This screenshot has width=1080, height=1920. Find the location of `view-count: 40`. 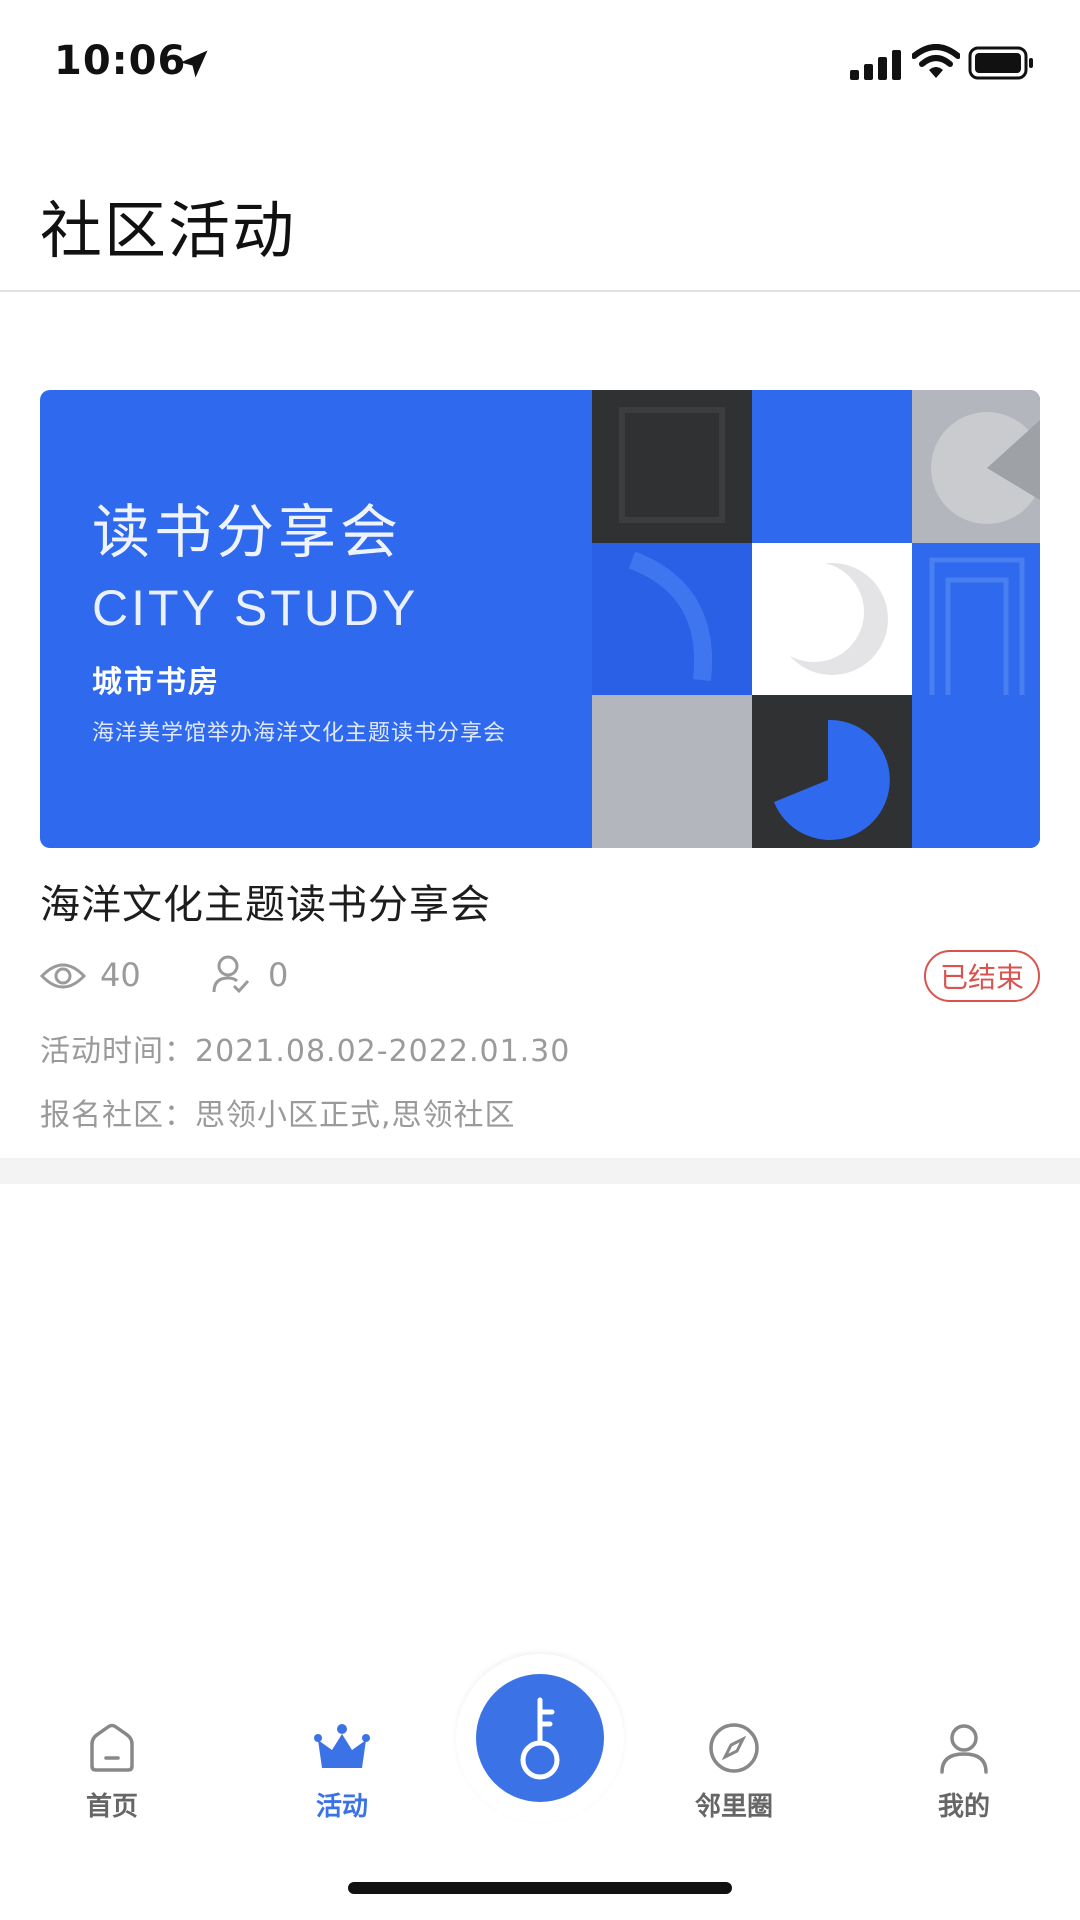

view-count: 40 is located at coordinates (120, 975).